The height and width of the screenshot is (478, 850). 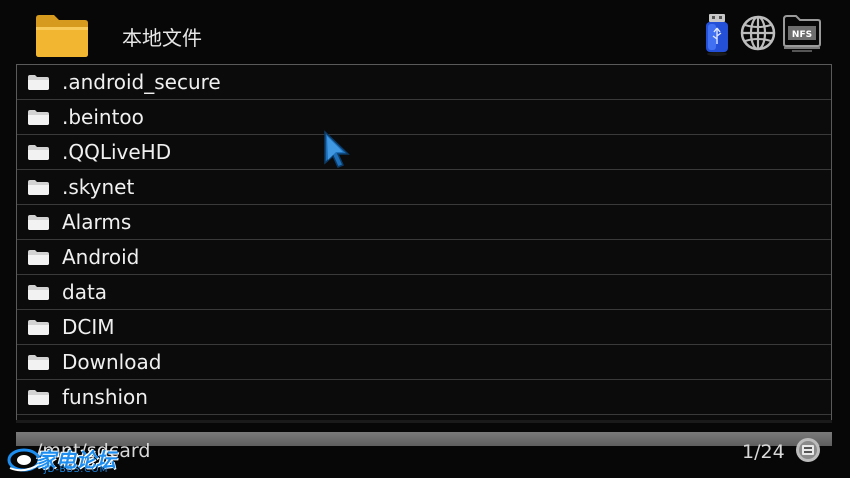 I want to click on list-item: Download, so click(x=424, y=362).